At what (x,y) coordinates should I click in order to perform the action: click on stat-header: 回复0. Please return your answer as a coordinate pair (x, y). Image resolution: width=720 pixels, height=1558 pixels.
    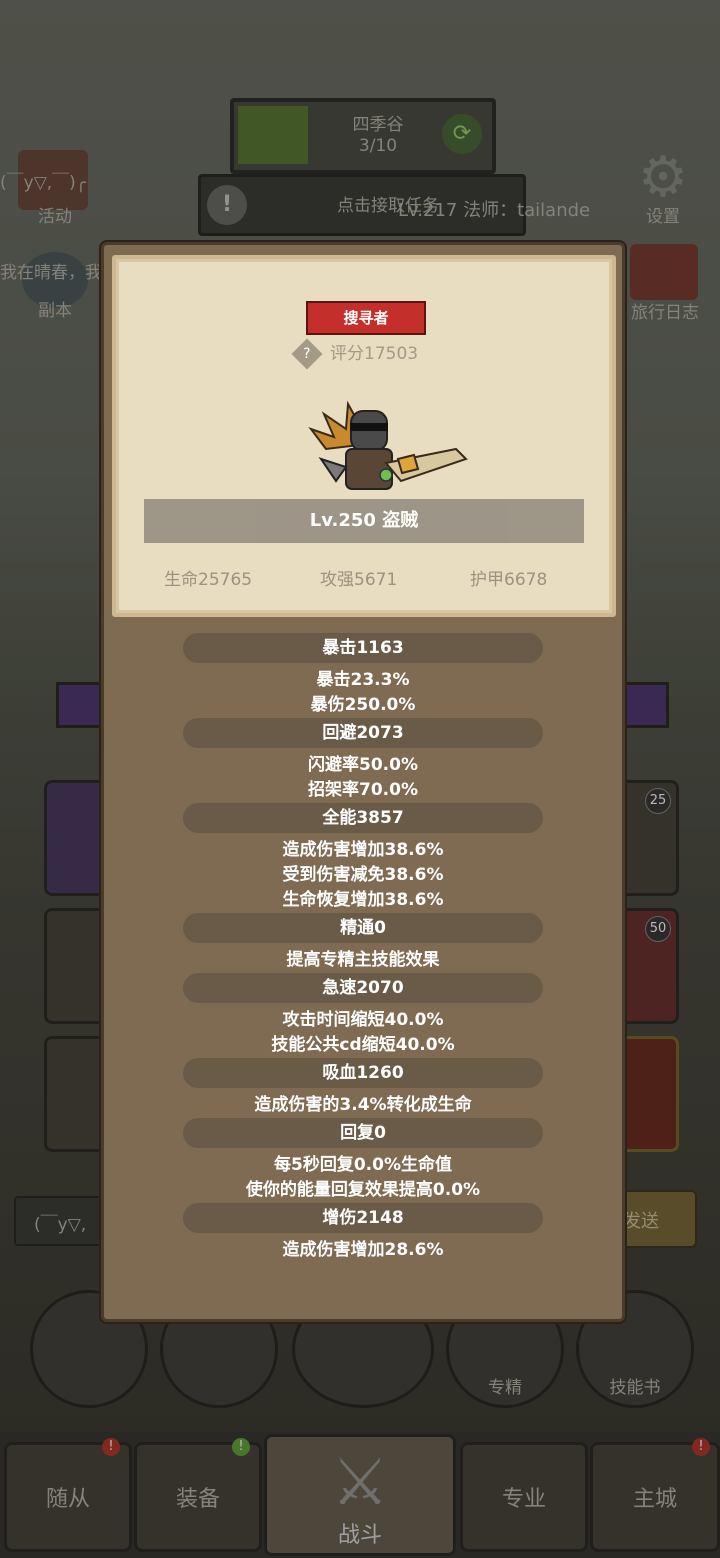
    Looking at the image, I should click on (363, 1133).